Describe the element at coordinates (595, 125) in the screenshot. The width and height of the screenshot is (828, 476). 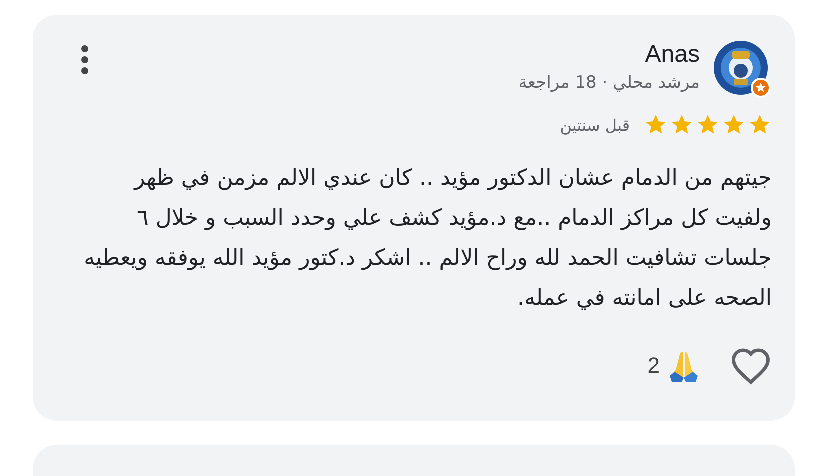
I see `review-time: قبل سنتين` at that location.